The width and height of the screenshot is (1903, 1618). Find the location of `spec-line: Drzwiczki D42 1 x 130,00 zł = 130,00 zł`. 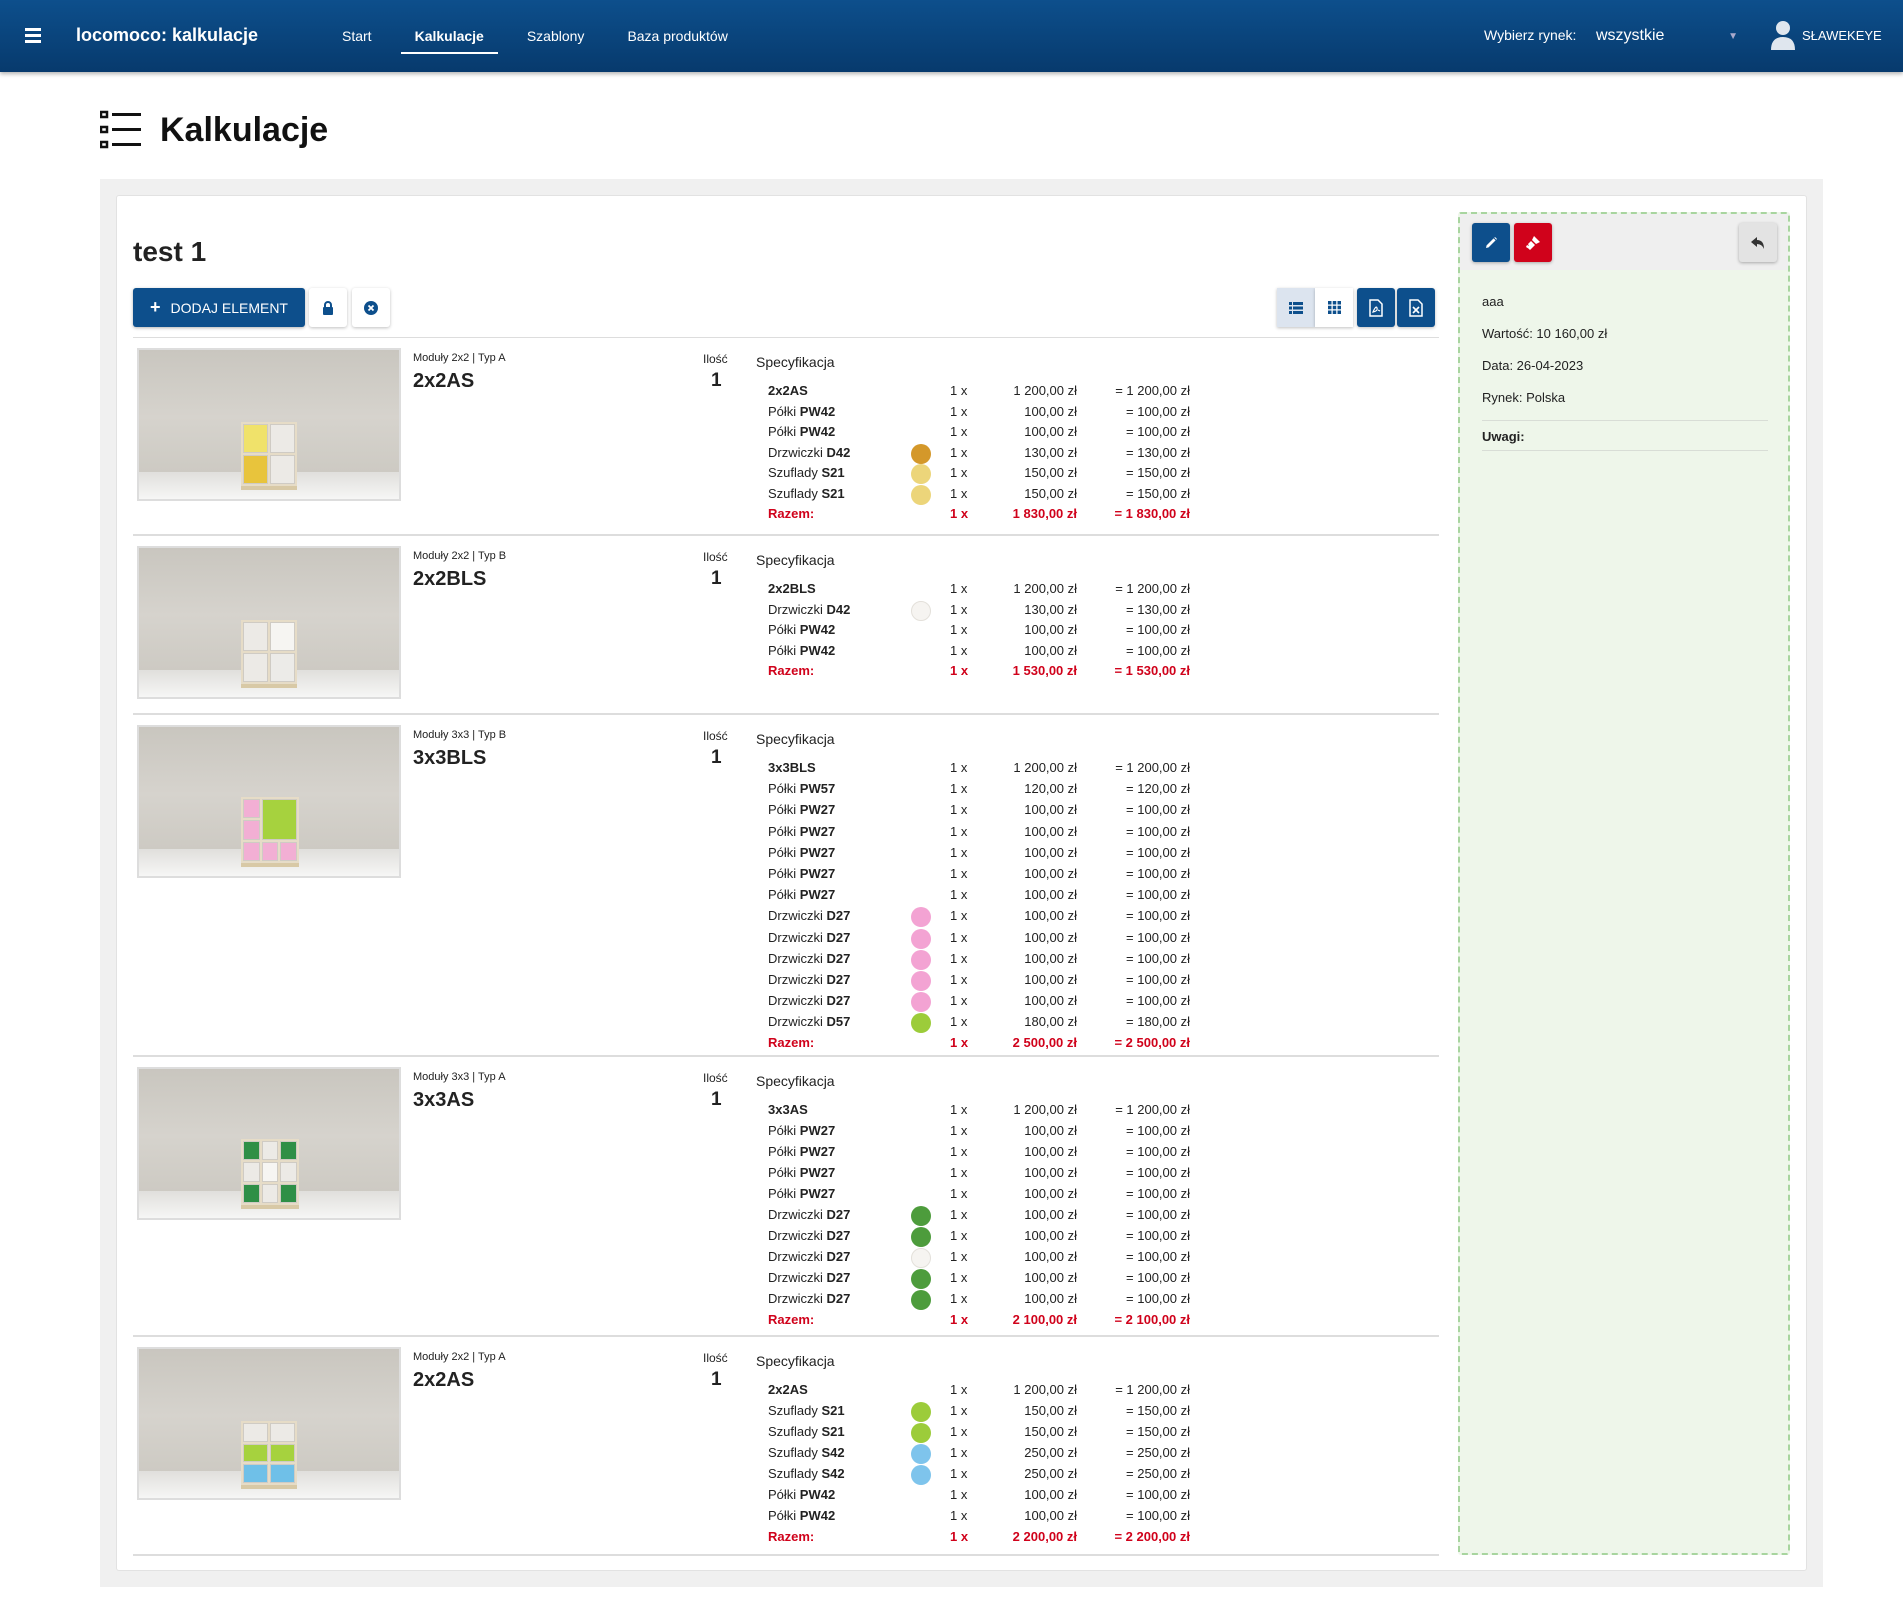

spec-line: Drzwiczki D42 1 x 130,00 zł = 130,00 zł is located at coordinates (988, 454).